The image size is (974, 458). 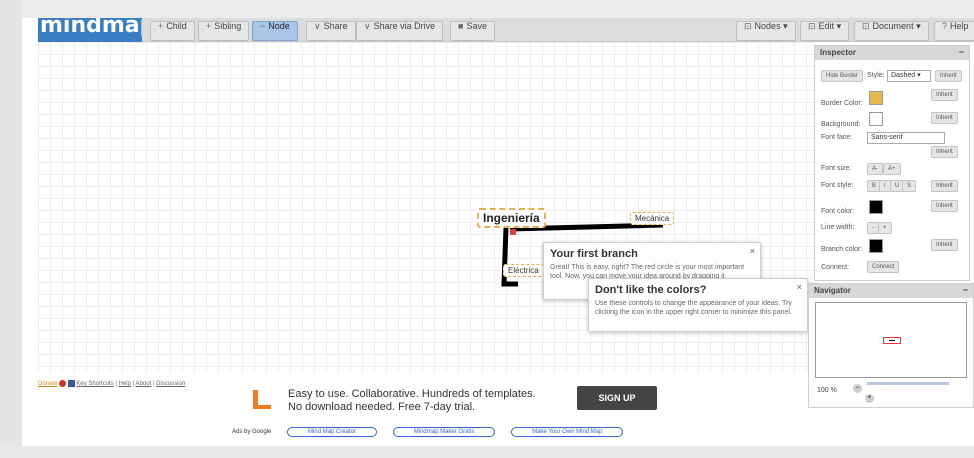 I want to click on border-color-label: Border Color:, so click(x=842, y=103).